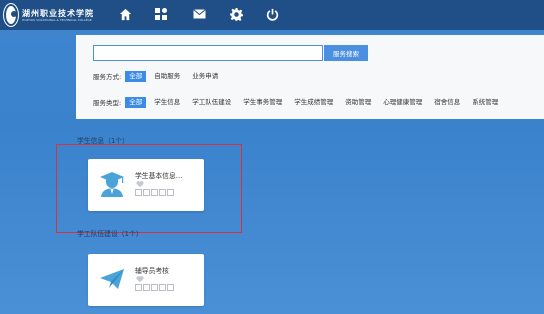  What do you see at coordinates (161, 14) in the screenshot?
I see `apps-icon` at bounding box center [161, 14].